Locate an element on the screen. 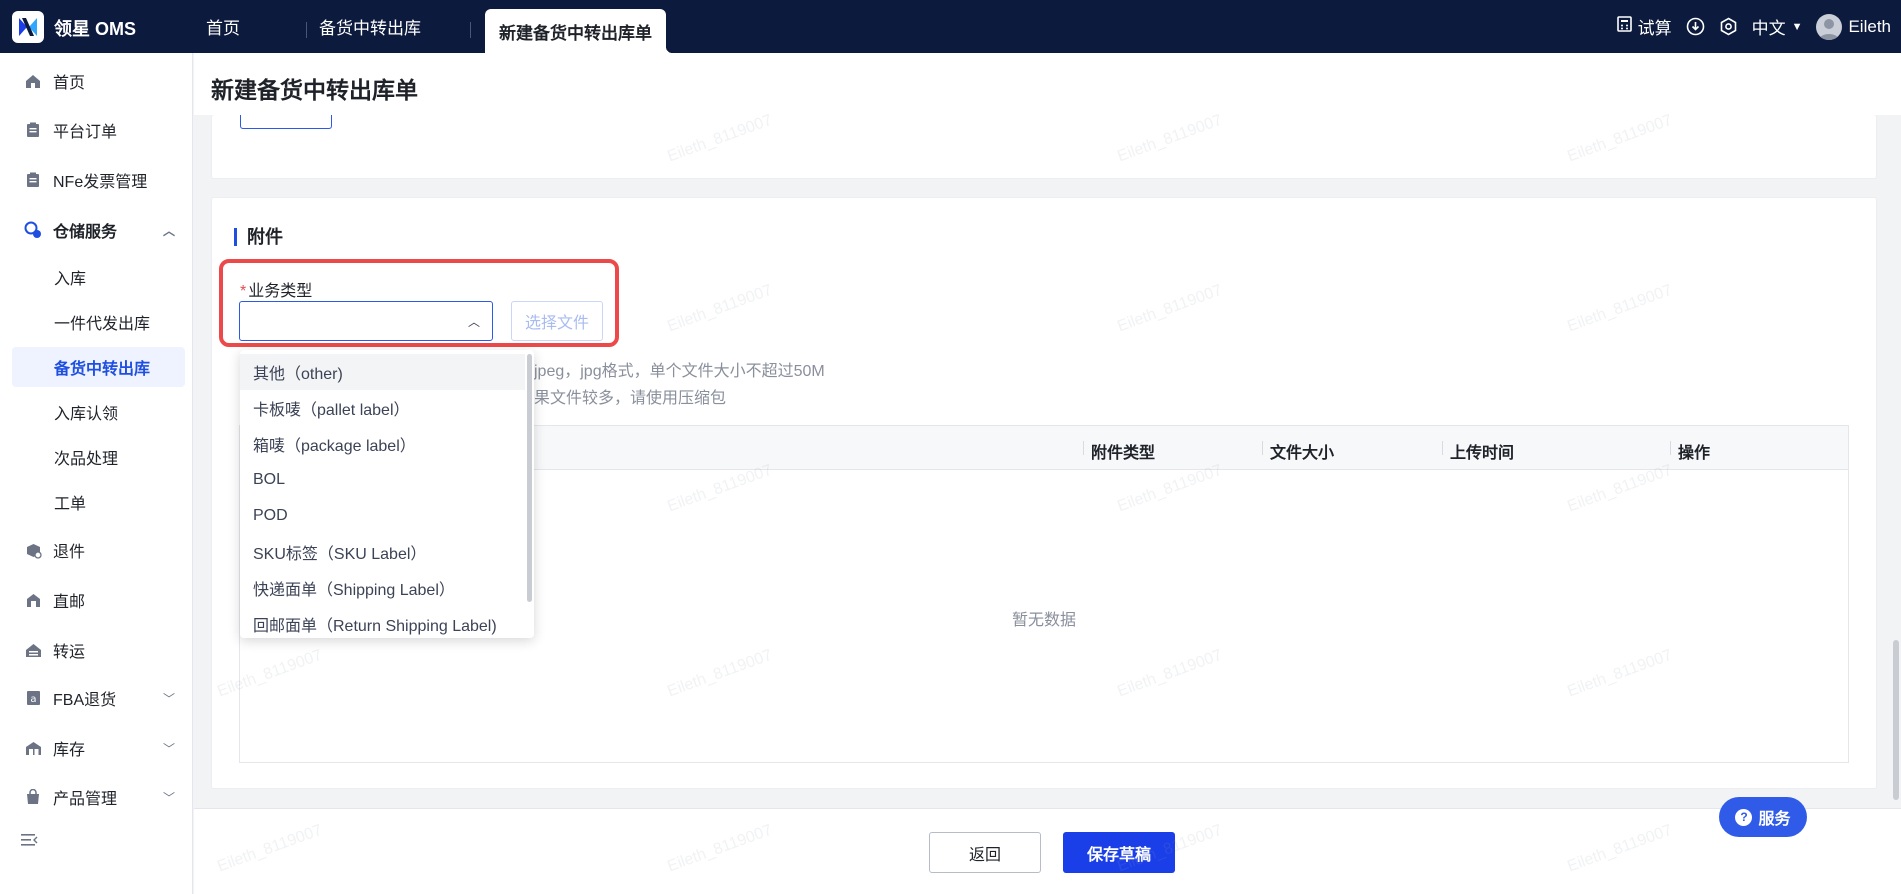 This screenshot has height=894, width=1901. option-bol: BOL is located at coordinates (382, 480).